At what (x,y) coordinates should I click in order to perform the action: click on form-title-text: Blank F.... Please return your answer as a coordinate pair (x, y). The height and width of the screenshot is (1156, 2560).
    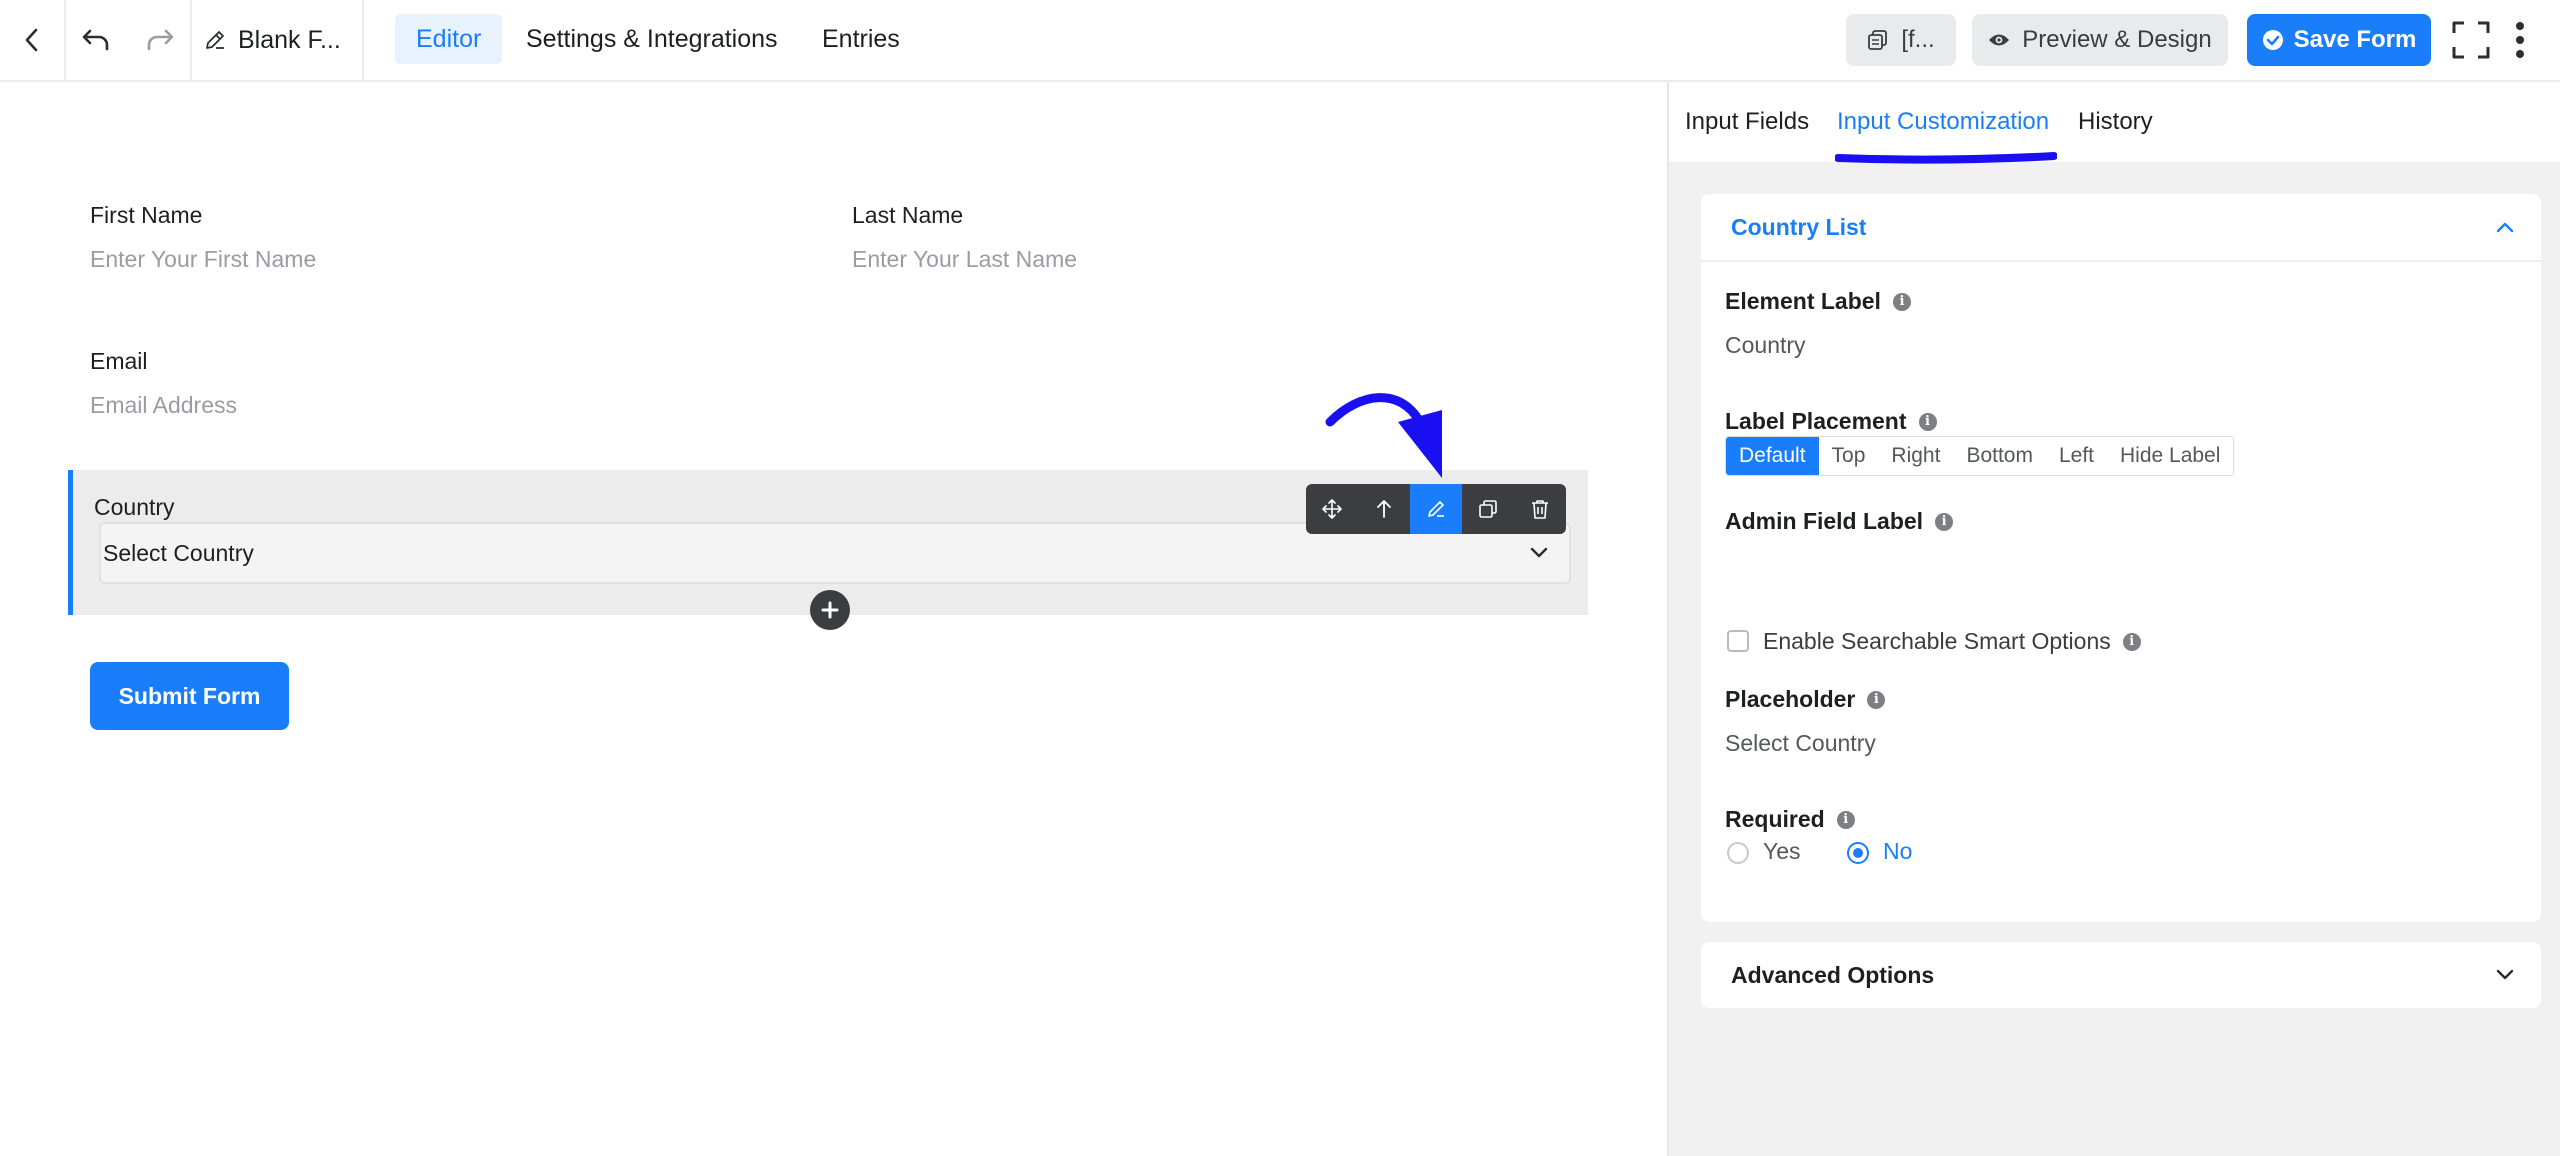
    Looking at the image, I should click on (289, 39).